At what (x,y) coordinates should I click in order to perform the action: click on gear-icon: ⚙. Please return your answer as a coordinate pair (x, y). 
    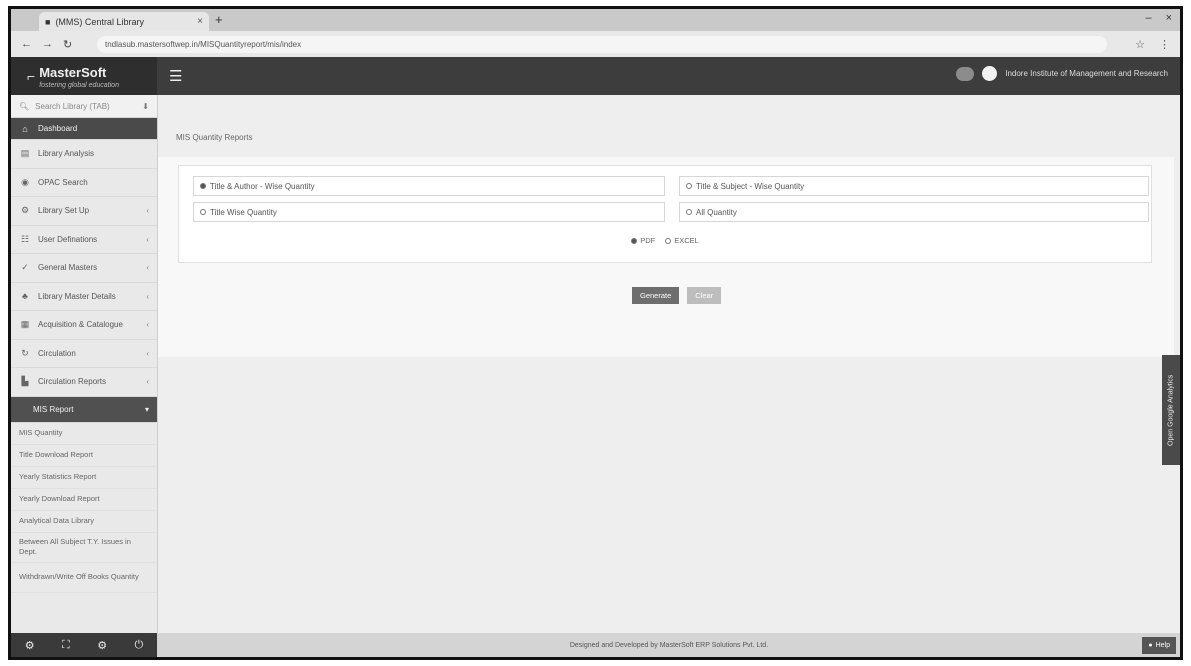
    Looking at the image, I should click on (102, 645).